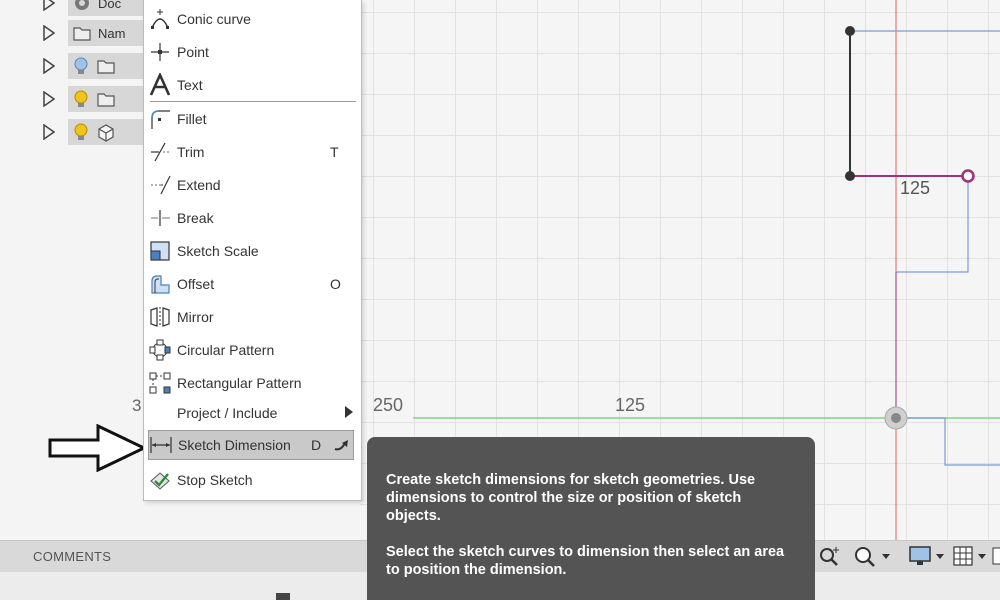  Describe the element at coordinates (251, 284) in the screenshot. I see `menu-item-offset: Offset O` at that location.